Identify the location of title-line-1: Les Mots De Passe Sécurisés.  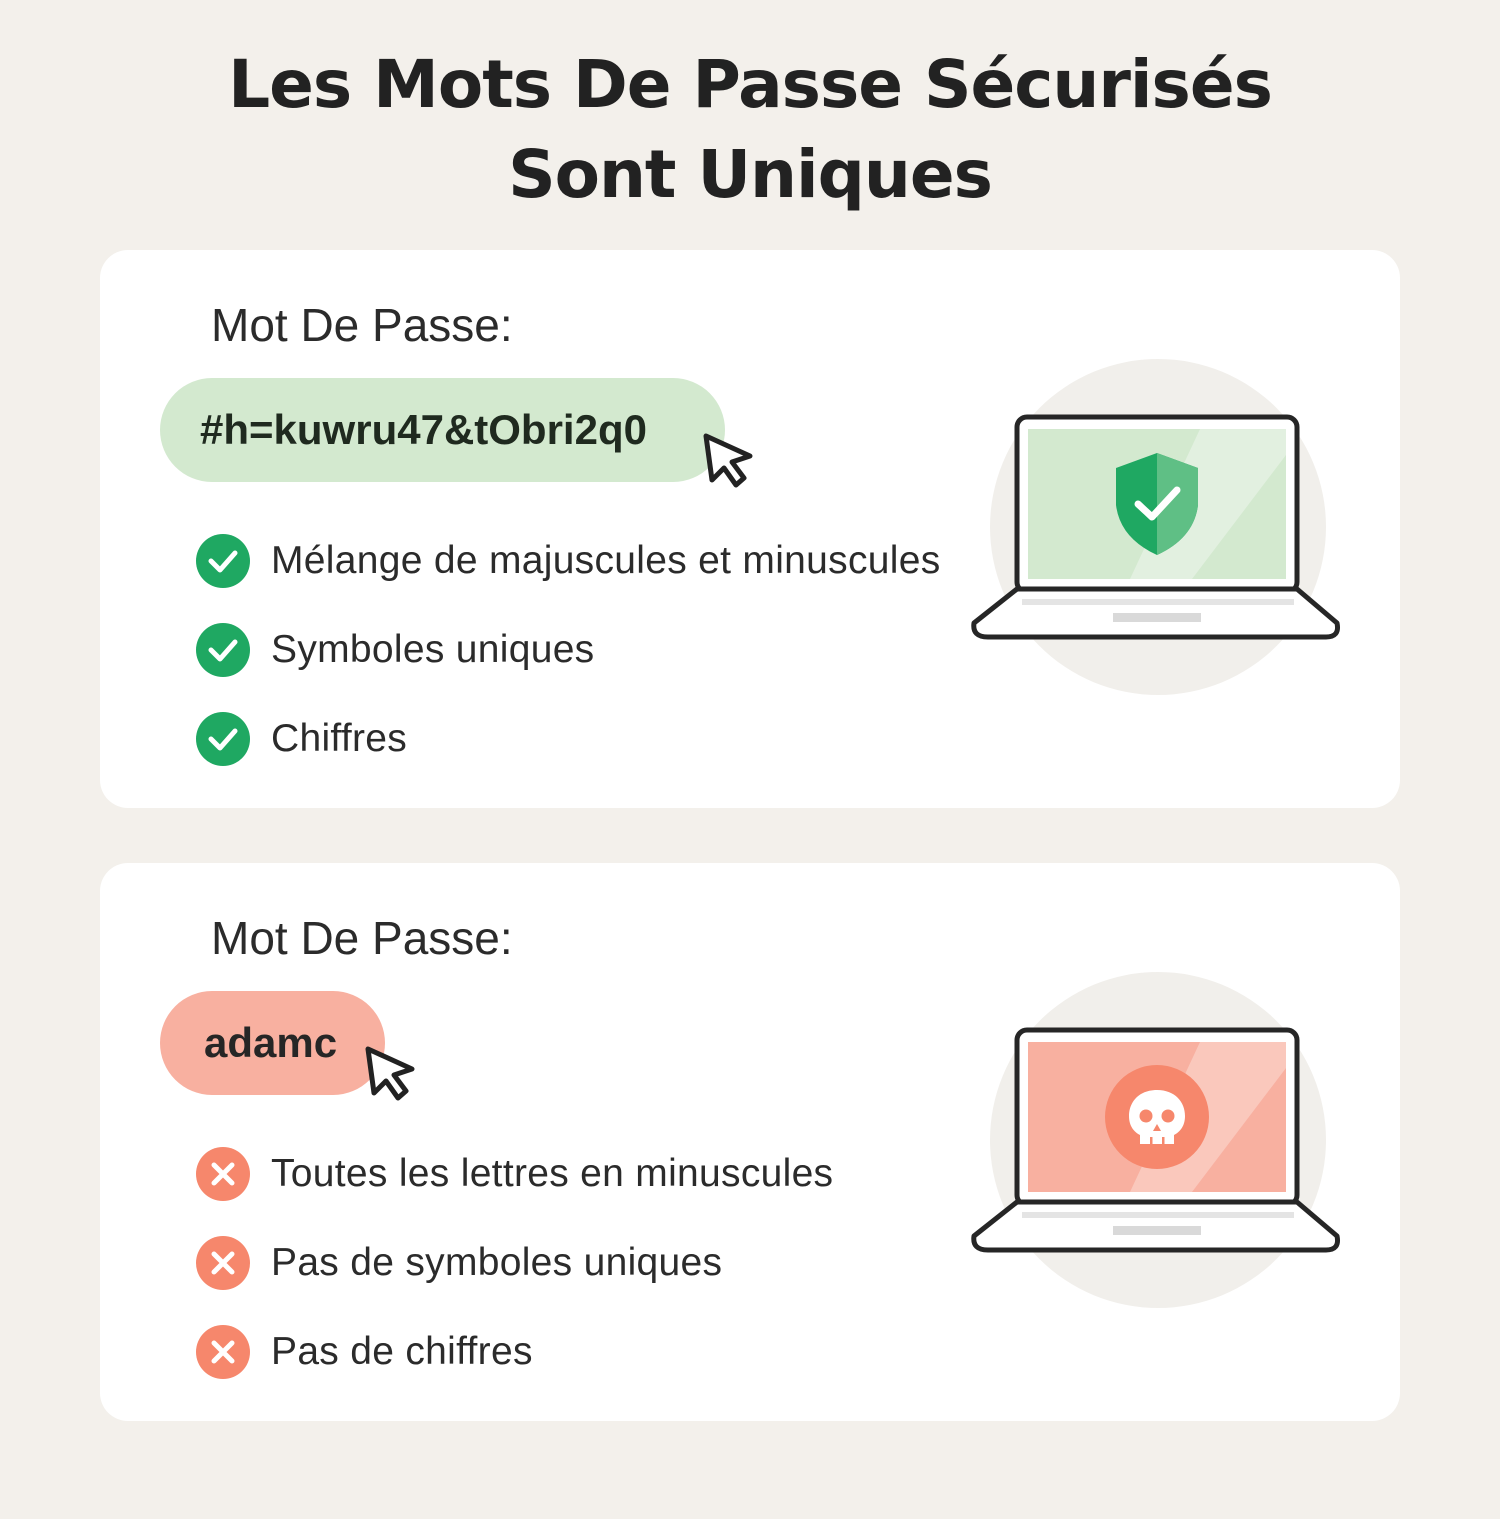
(750, 84).